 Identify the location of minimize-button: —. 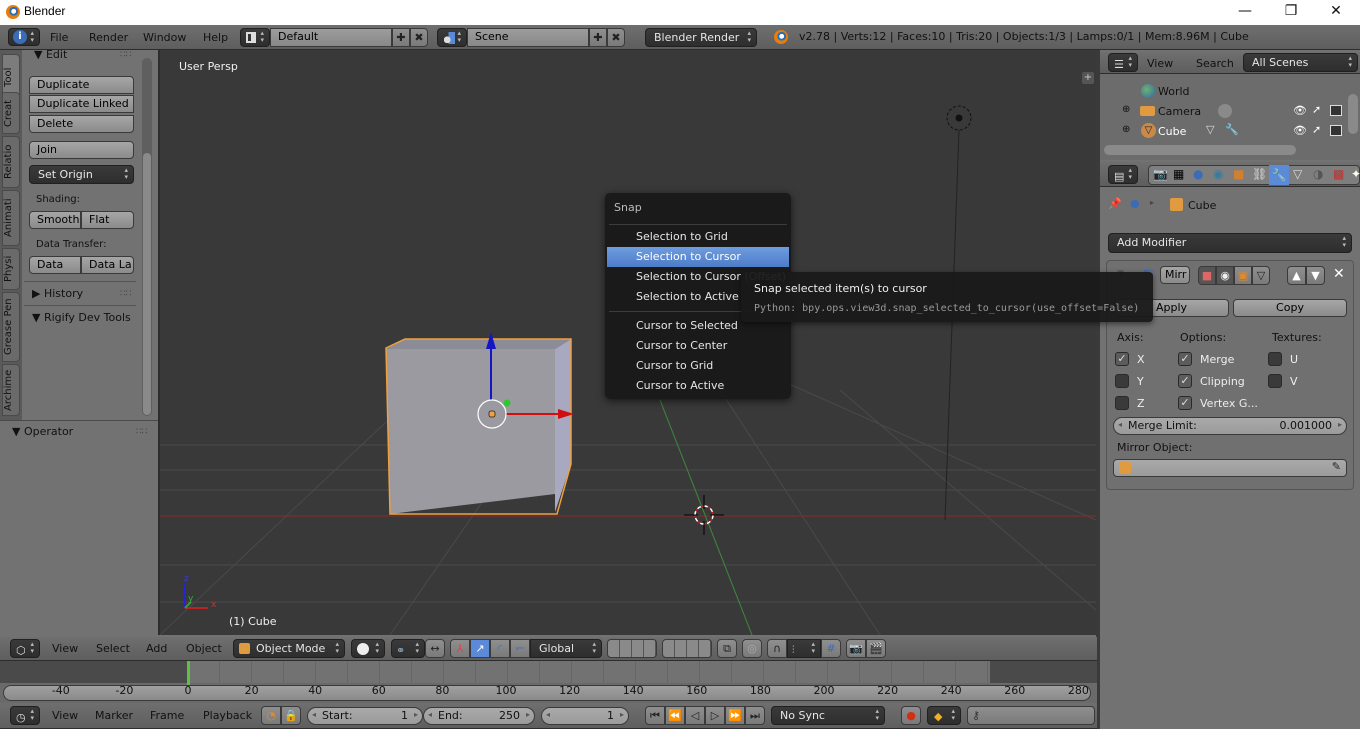
(1245, 12).